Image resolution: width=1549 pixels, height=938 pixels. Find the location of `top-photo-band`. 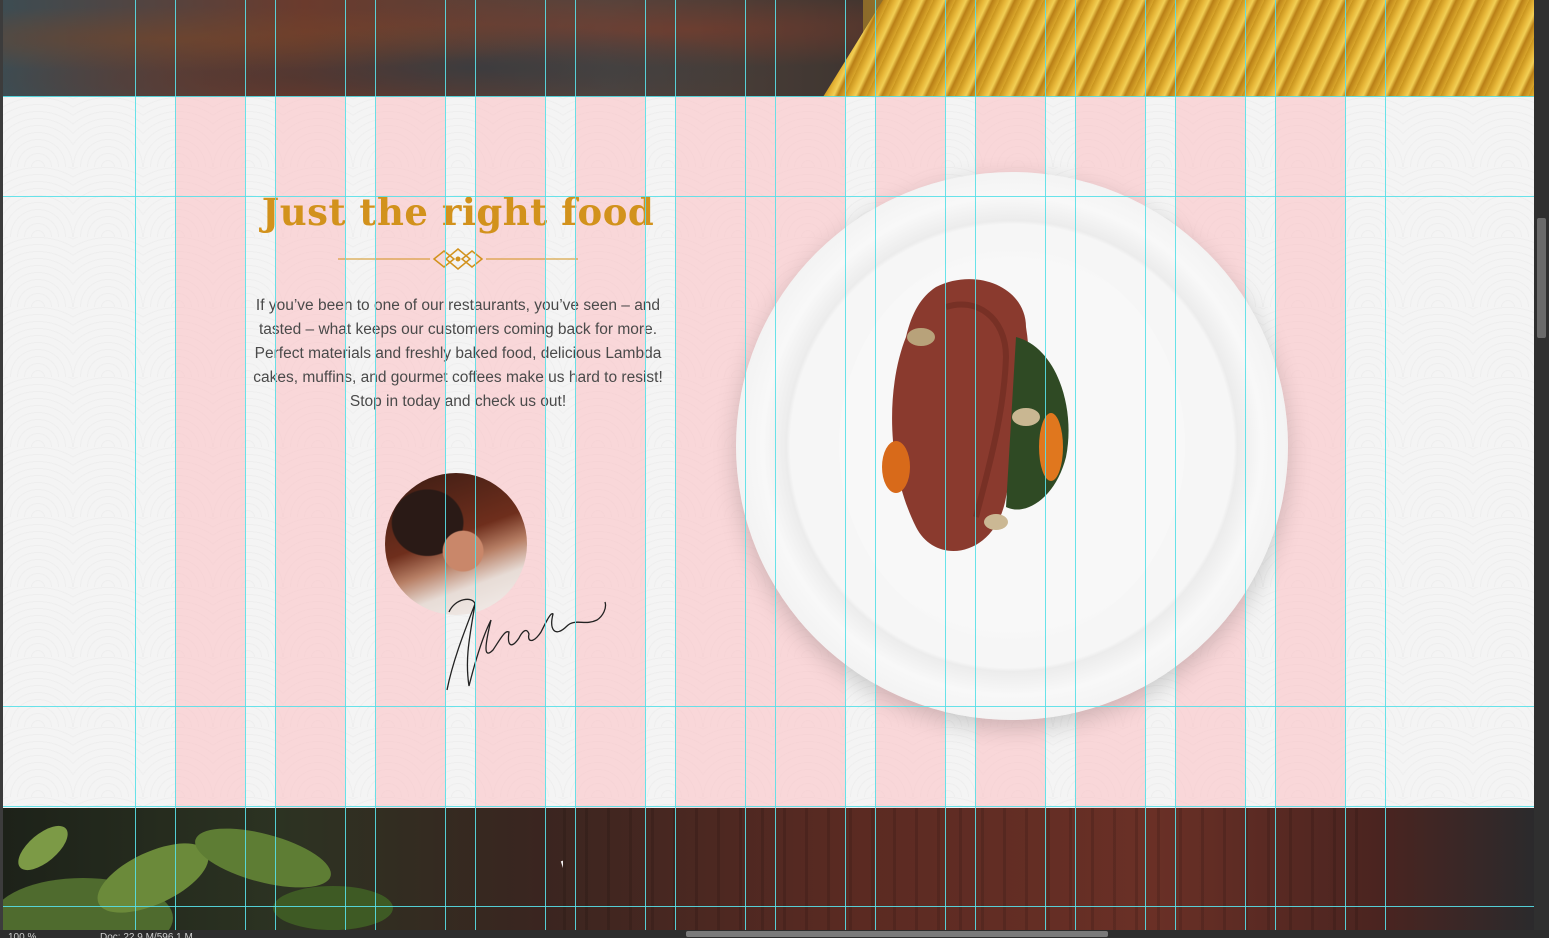

top-photo-band is located at coordinates (768, 48).